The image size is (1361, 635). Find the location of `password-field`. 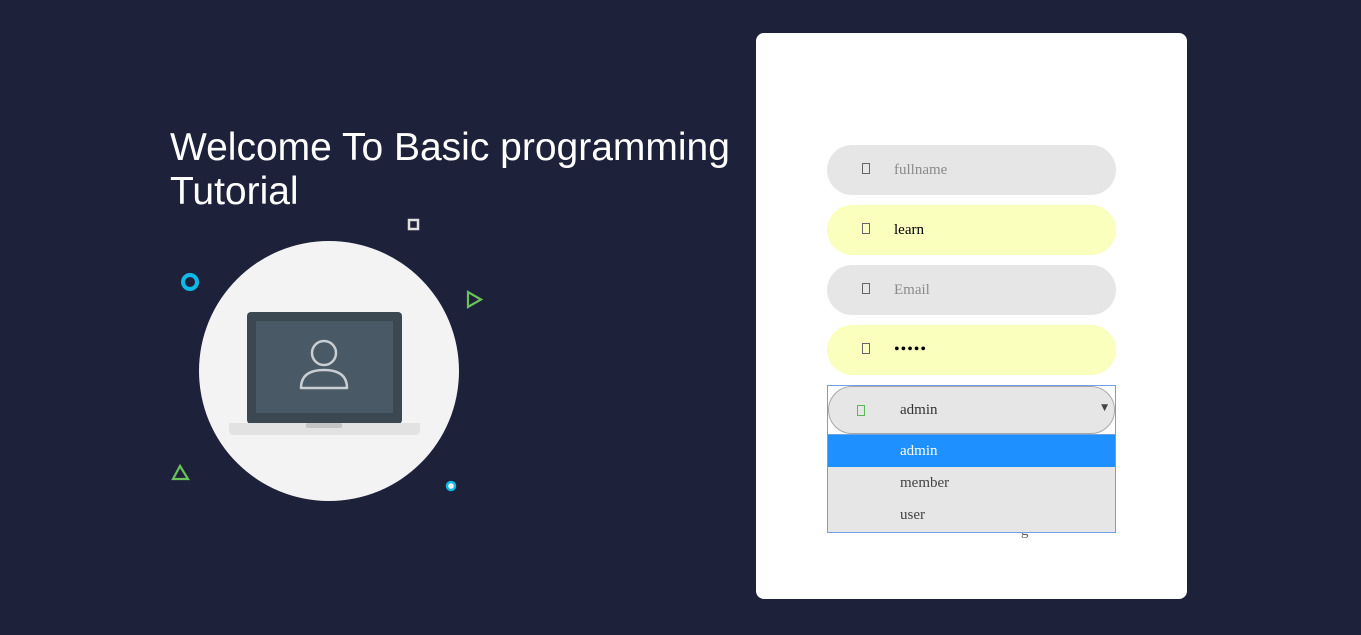

password-field is located at coordinates (971, 350).